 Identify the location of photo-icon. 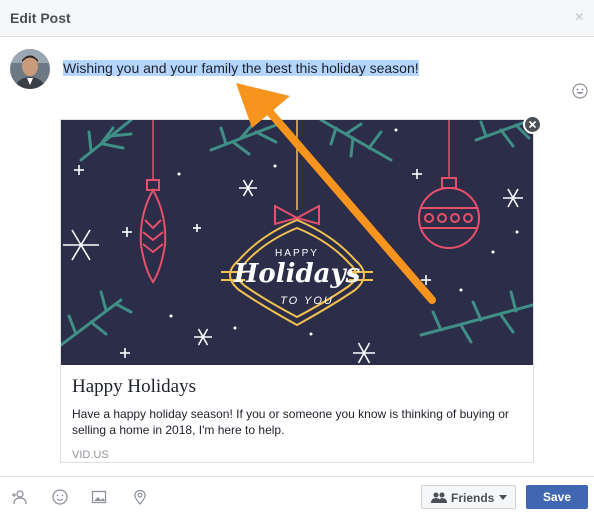
(99, 497).